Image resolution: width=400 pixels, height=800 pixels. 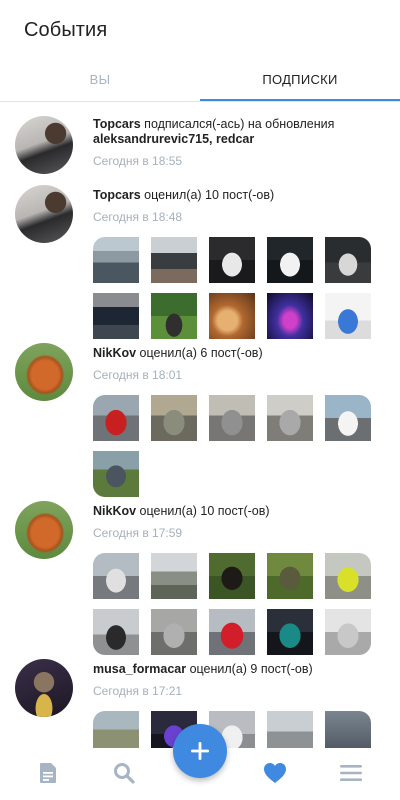 I want to click on event-text: NikKov оценил(а) 10 пост(-ов), so click(x=239, y=510).